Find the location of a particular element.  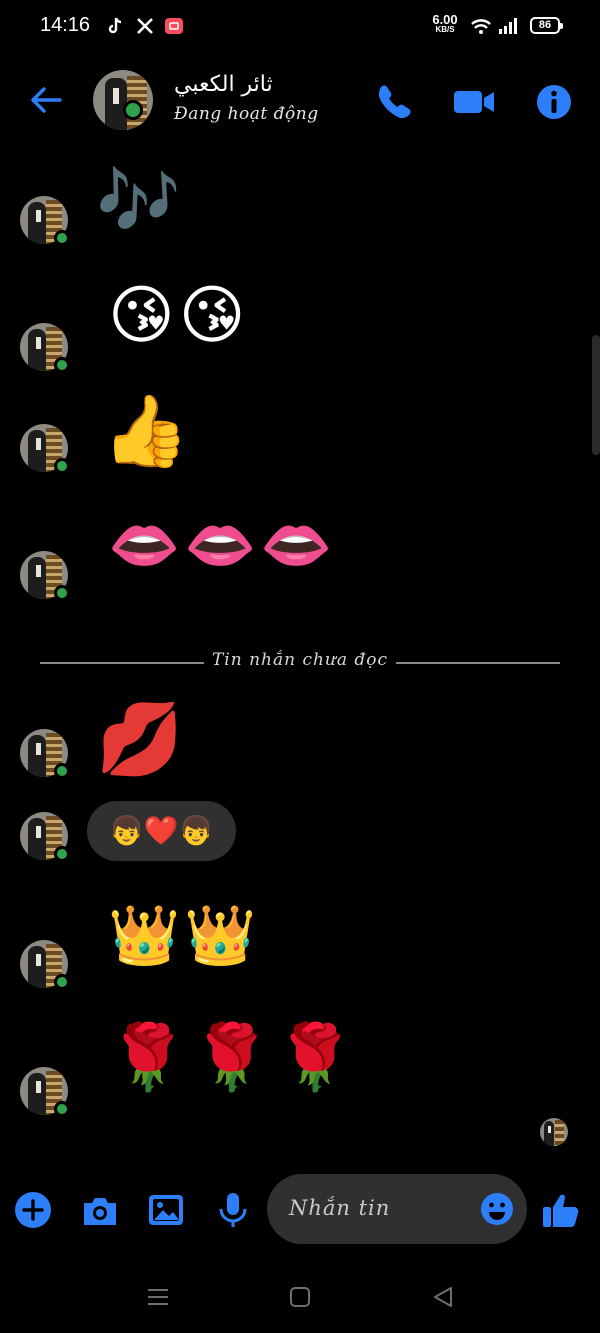

info-button is located at coordinates (554, 102).